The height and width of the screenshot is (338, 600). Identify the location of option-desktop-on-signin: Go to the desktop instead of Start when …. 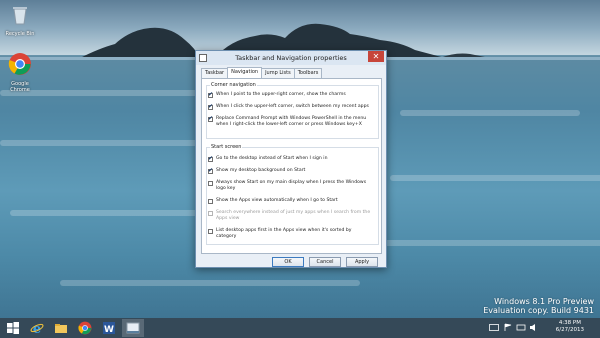
(290, 158).